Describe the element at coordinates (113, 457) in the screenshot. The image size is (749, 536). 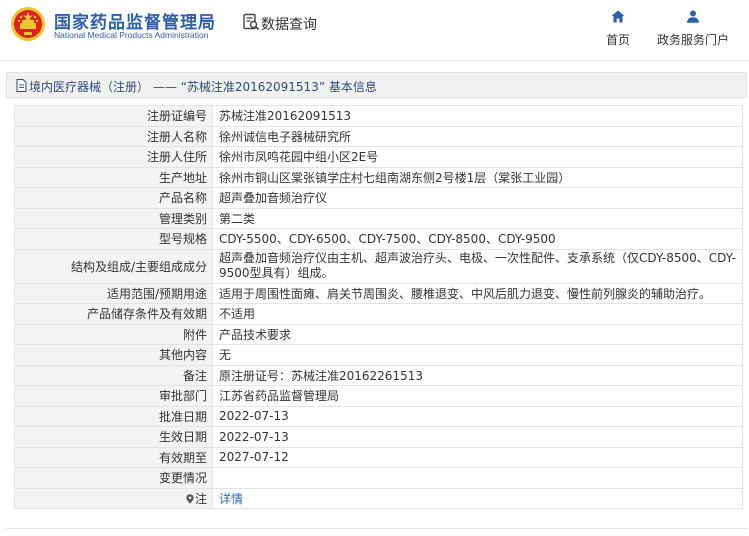
I see `field-label: 有效期至` at that location.